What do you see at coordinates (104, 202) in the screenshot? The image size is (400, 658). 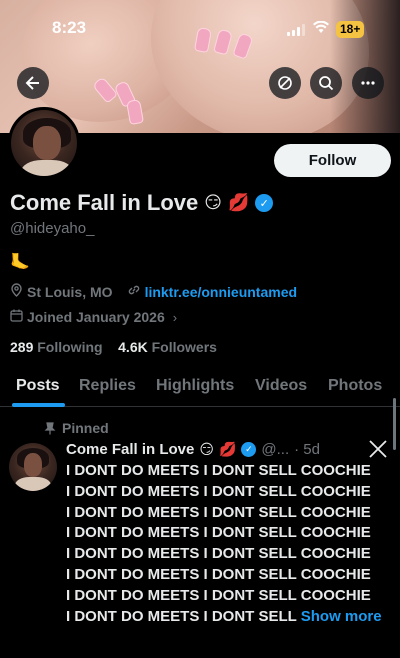 I see `profile-name-text: Come Fall in Love` at bounding box center [104, 202].